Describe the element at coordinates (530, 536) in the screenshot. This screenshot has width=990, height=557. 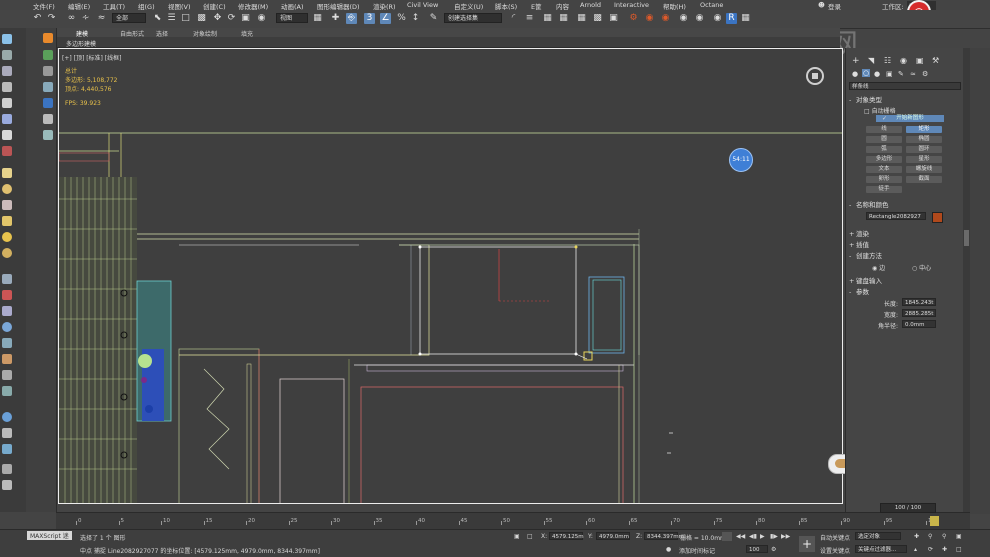
I see `relative-absolute-icon: □` at that location.